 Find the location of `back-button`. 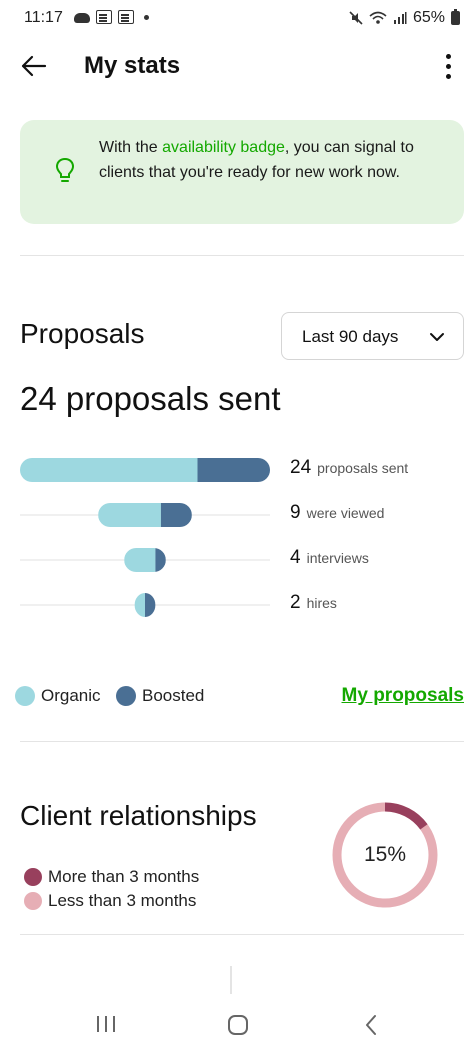

back-button is located at coordinates (34, 66).